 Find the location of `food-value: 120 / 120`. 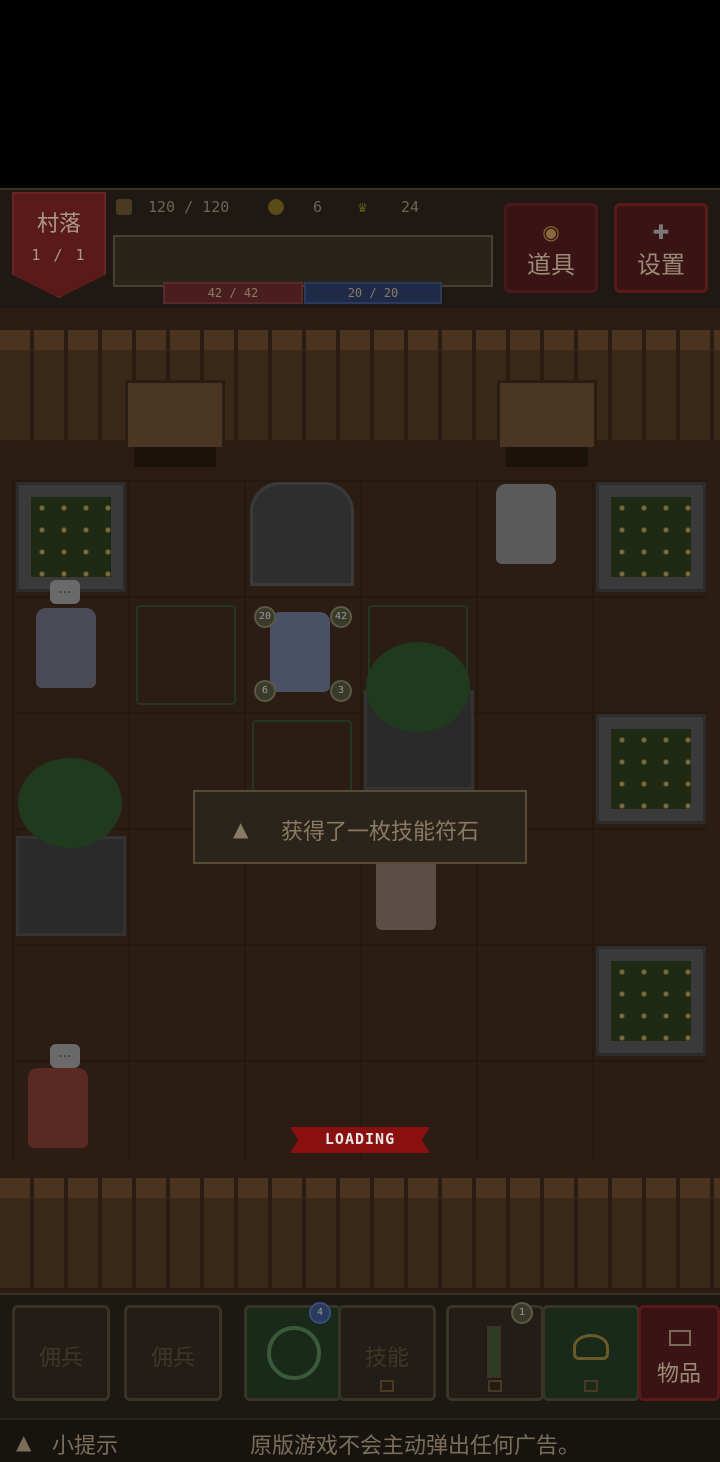

food-value: 120 / 120 is located at coordinates (189, 207).